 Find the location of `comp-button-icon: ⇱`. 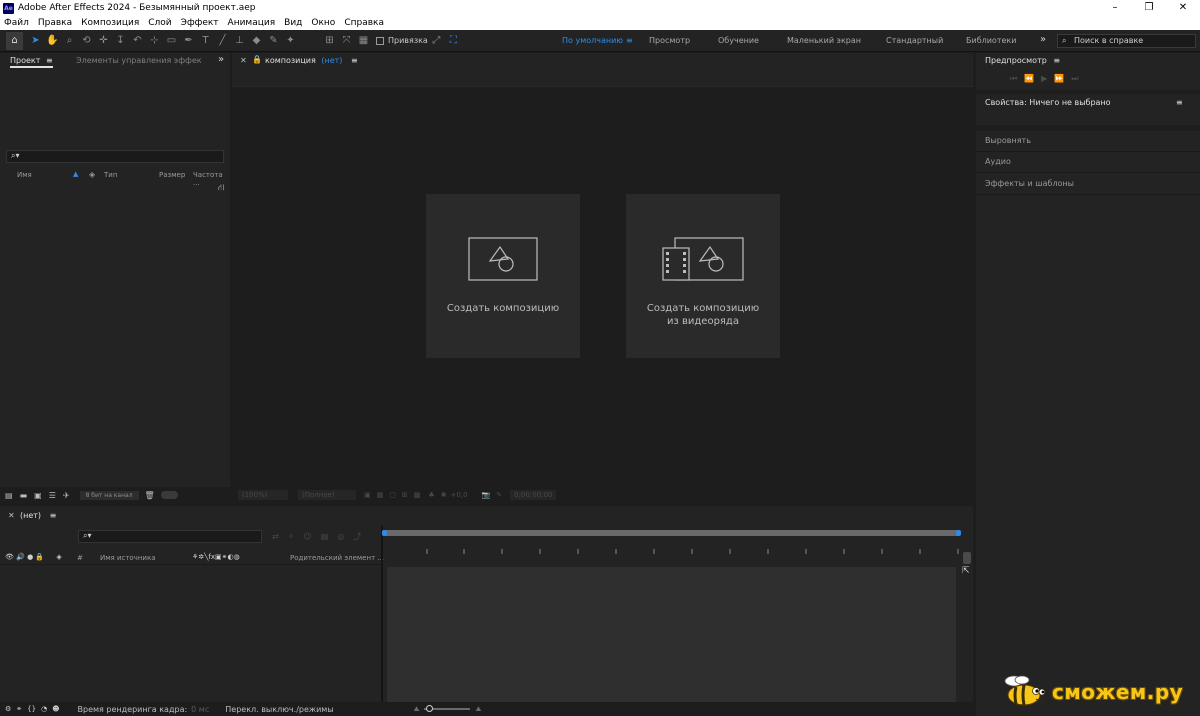

comp-button-icon: ⇱ is located at coordinates (966, 571).